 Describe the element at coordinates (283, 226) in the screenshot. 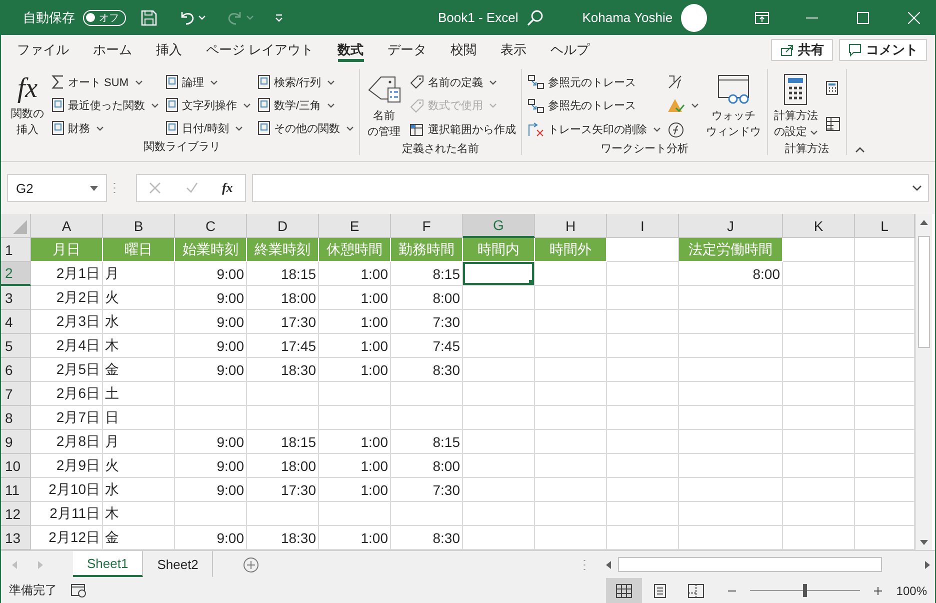

I see `column-header: D` at that location.